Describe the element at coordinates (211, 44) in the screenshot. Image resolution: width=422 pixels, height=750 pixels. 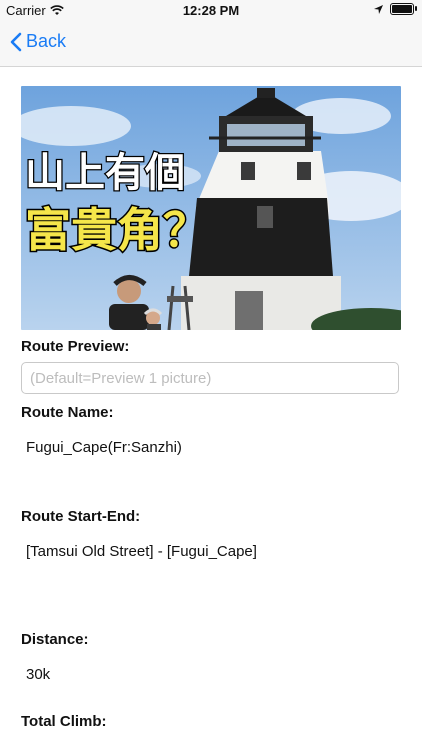
I see `navigation-bar: Back` at that location.